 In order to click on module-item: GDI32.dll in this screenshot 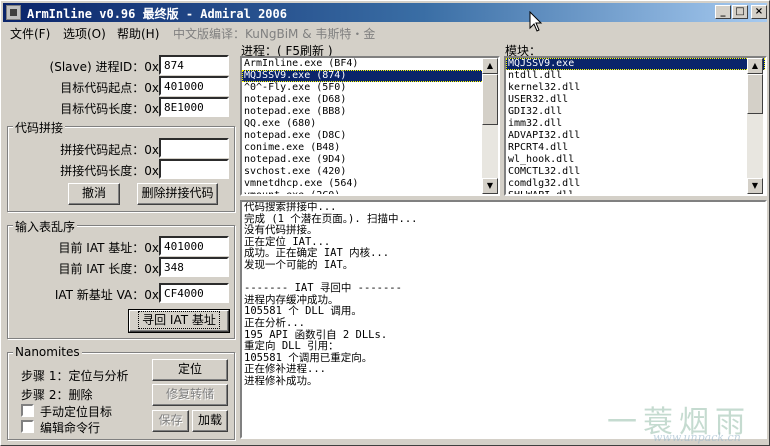, I will do `click(635, 112)`.